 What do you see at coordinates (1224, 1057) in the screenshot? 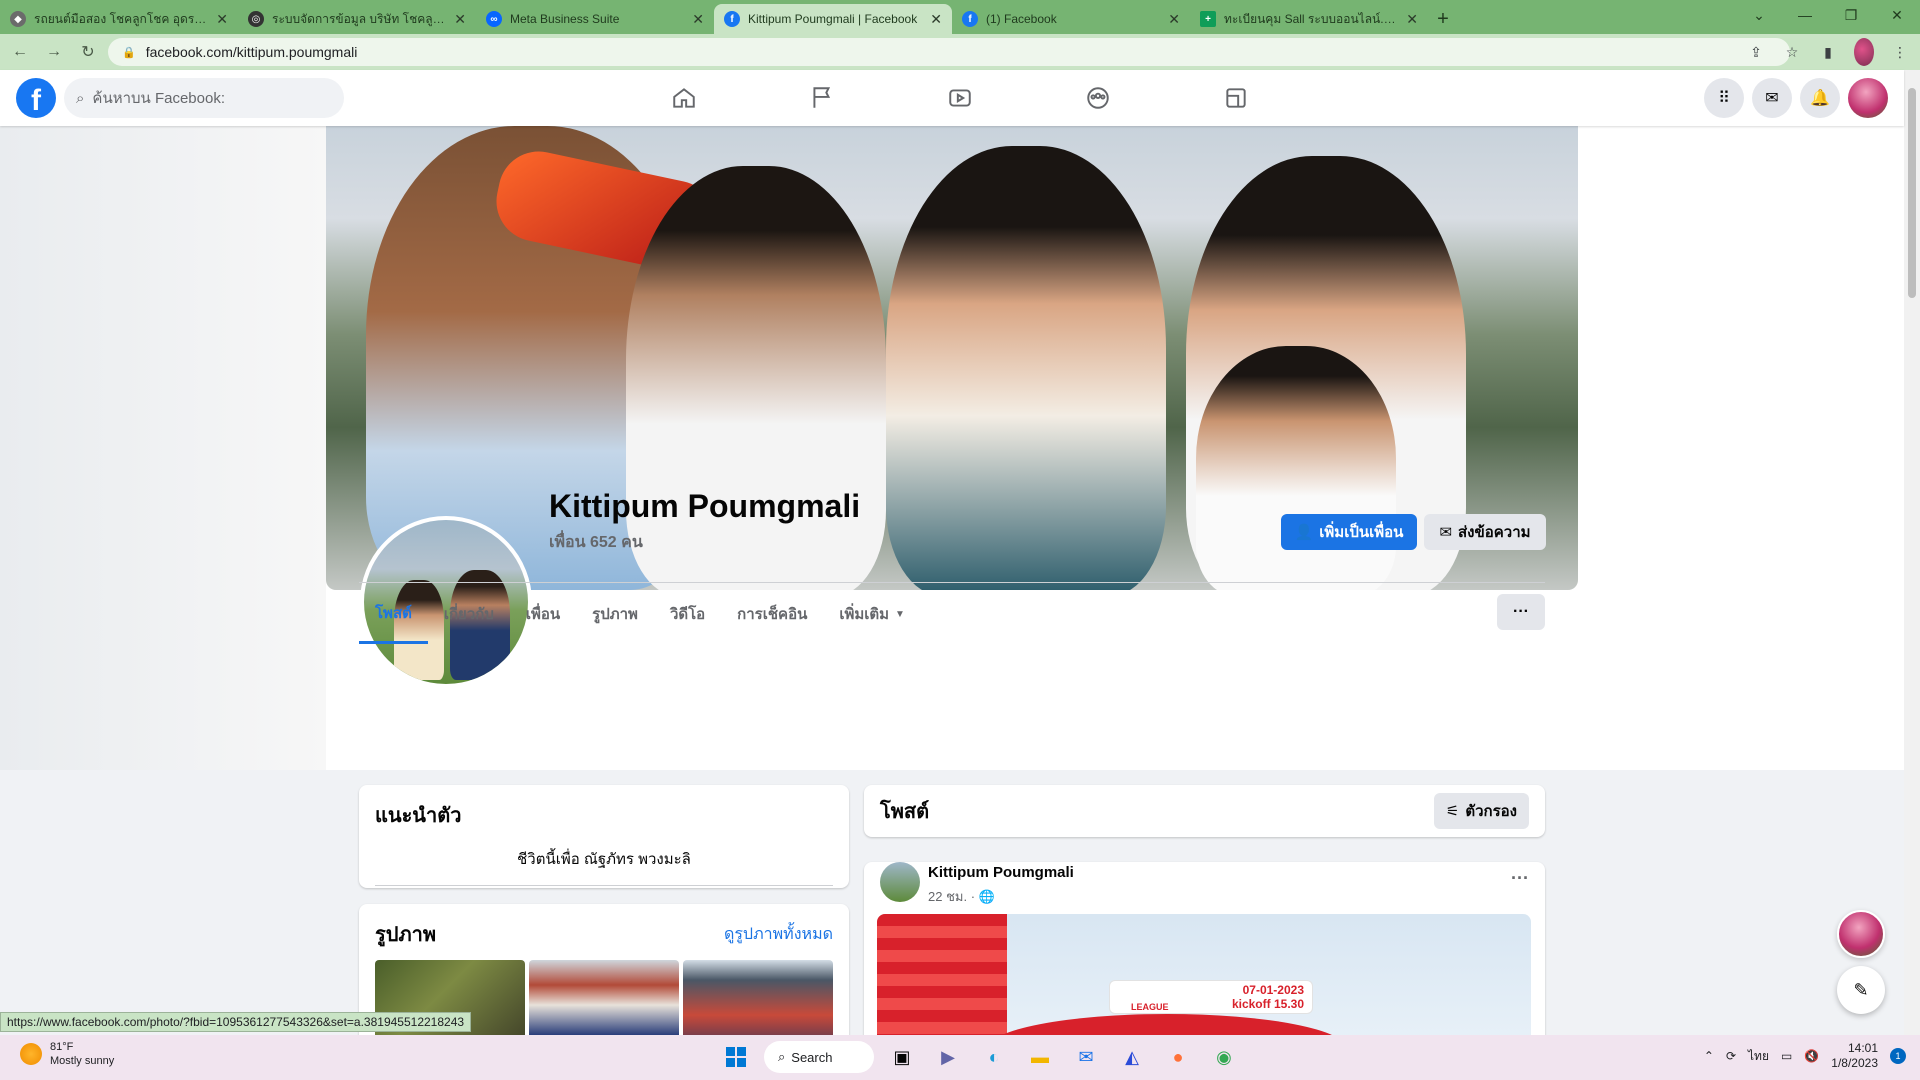
I see `chrome-icon: ◉` at bounding box center [1224, 1057].